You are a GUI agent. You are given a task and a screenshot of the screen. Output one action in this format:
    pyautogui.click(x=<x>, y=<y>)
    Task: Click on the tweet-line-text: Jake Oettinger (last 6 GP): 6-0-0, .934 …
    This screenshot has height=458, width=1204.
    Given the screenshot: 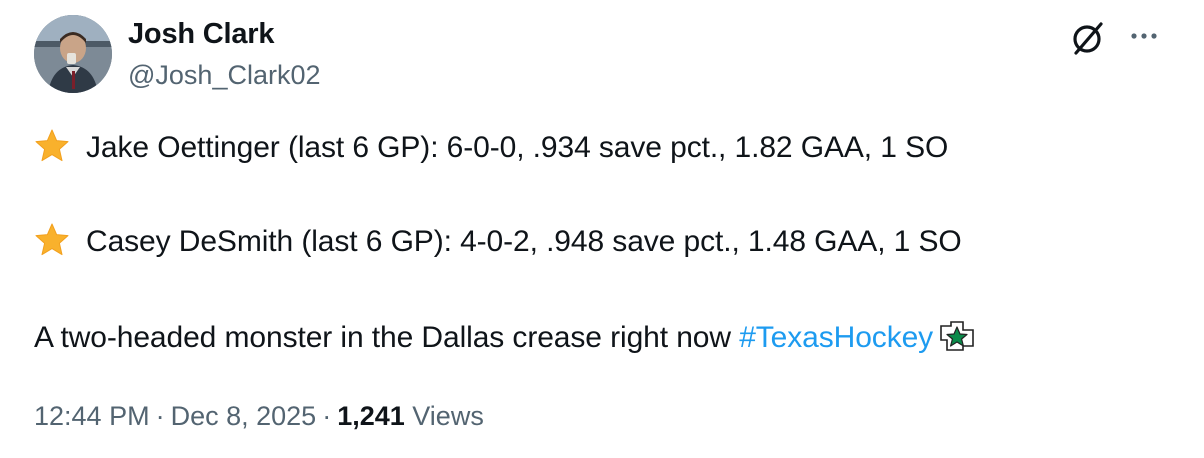 What is the action you would take?
    pyautogui.click(x=517, y=147)
    